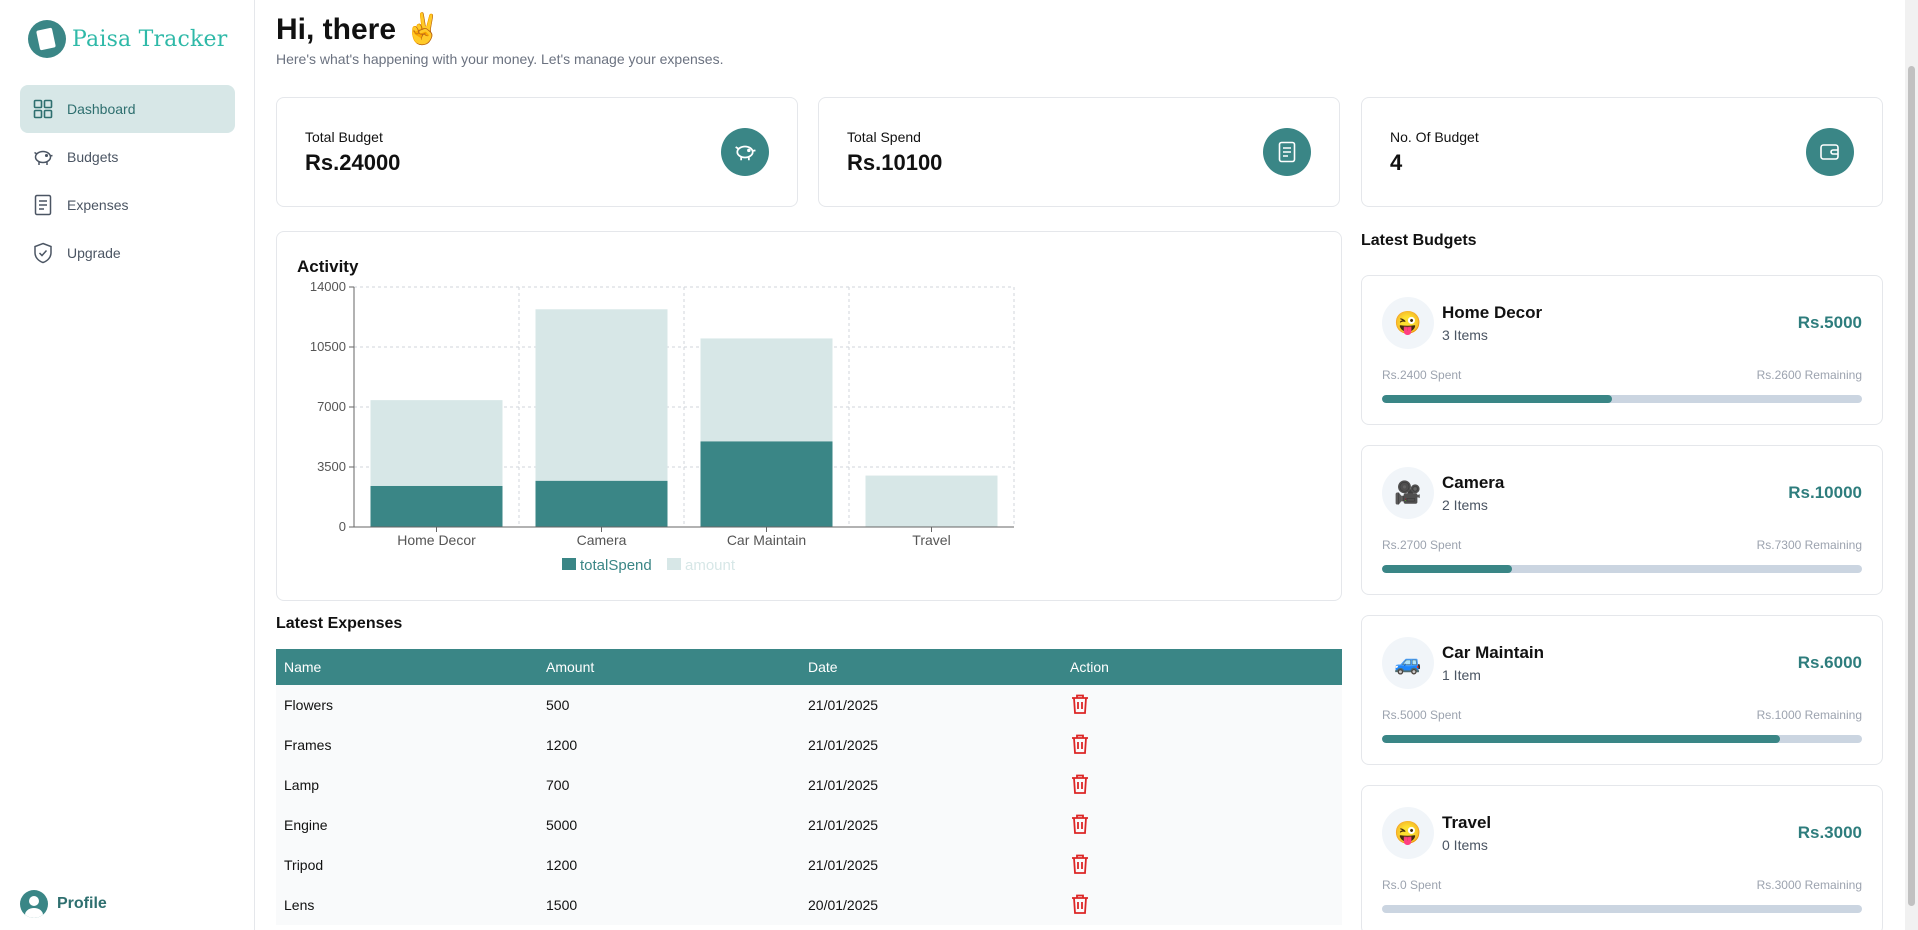 The height and width of the screenshot is (930, 1918). I want to click on budget-item-count: 2 Items, so click(1465, 505).